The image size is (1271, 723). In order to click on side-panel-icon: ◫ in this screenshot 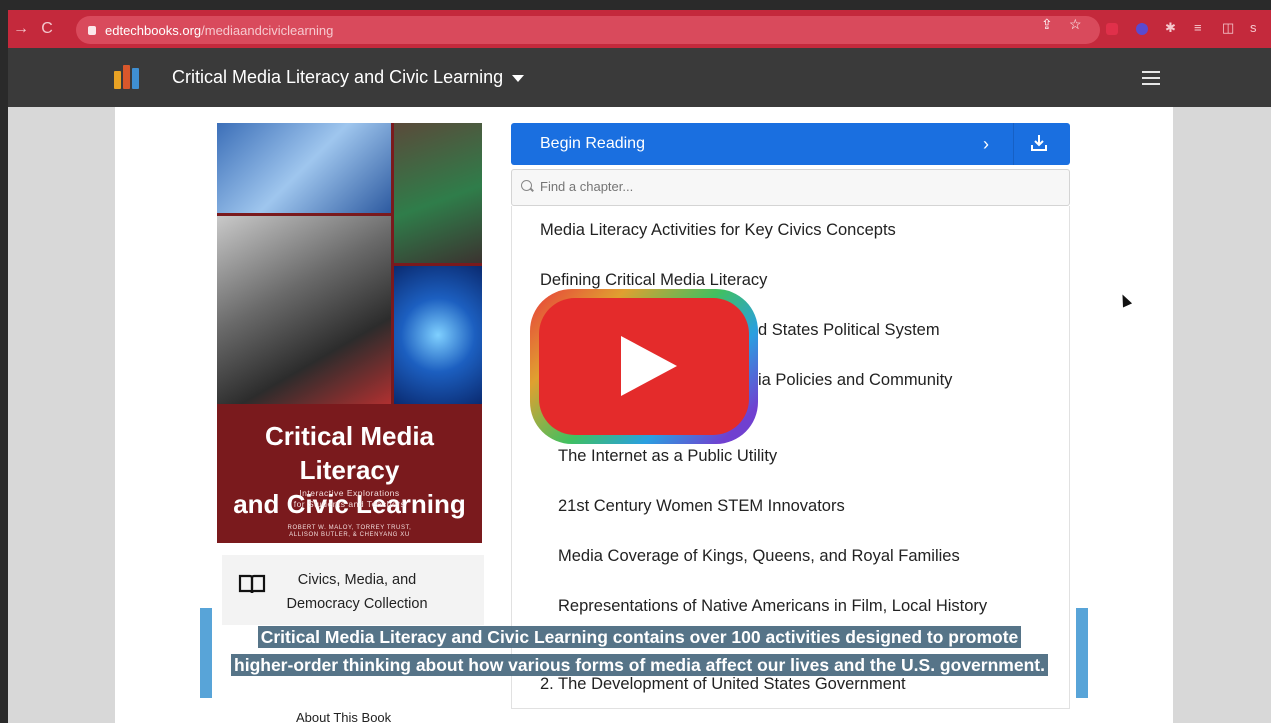, I will do `click(1228, 28)`.